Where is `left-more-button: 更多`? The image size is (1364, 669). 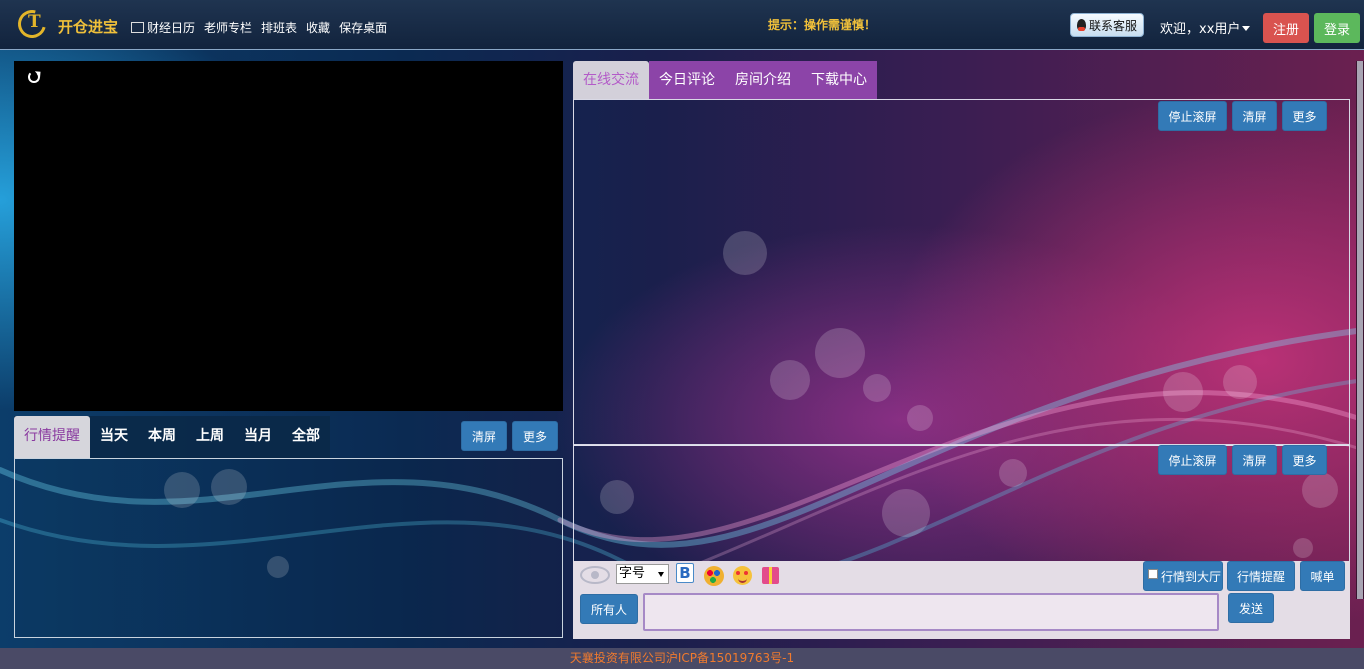
left-more-button: 更多 is located at coordinates (535, 436).